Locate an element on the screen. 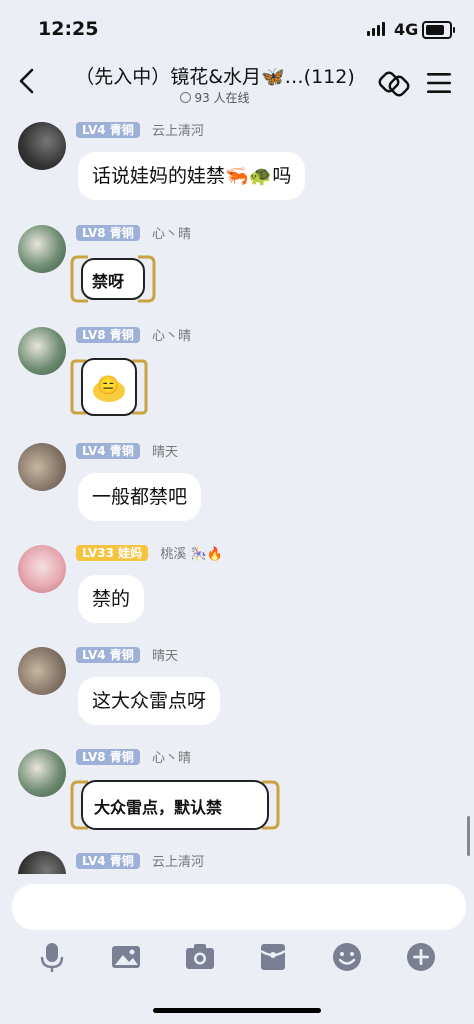 This screenshot has height=1024, width=474. message-meta: LV33 娃妈 桃溪 🎠🔥 is located at coordinates (149, 552).